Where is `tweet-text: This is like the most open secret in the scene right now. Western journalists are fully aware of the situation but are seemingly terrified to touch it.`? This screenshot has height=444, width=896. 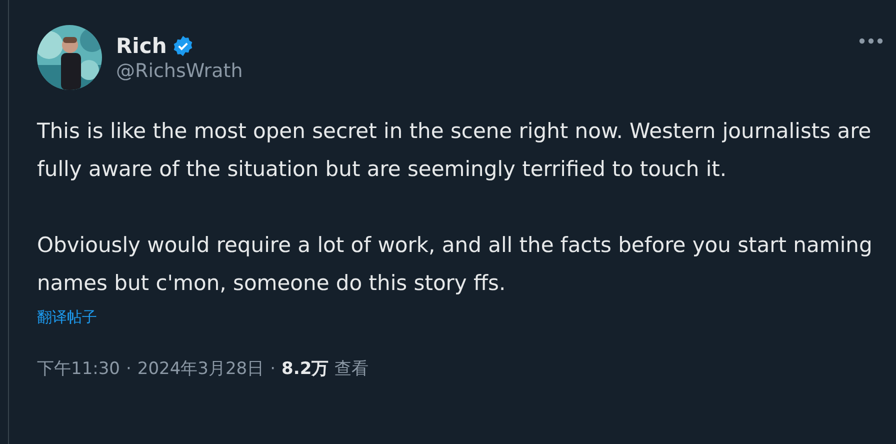 tweet-text: This is like the most open secret in the scene right now. Western journalists are fully aware of the situation but are seemingly terrified to touch it. is located at coordinates (454, 150).